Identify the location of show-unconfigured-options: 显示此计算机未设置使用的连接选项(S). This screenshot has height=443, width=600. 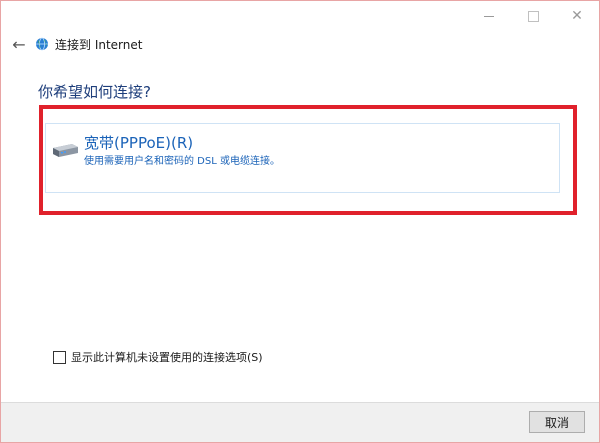
(158, 357).